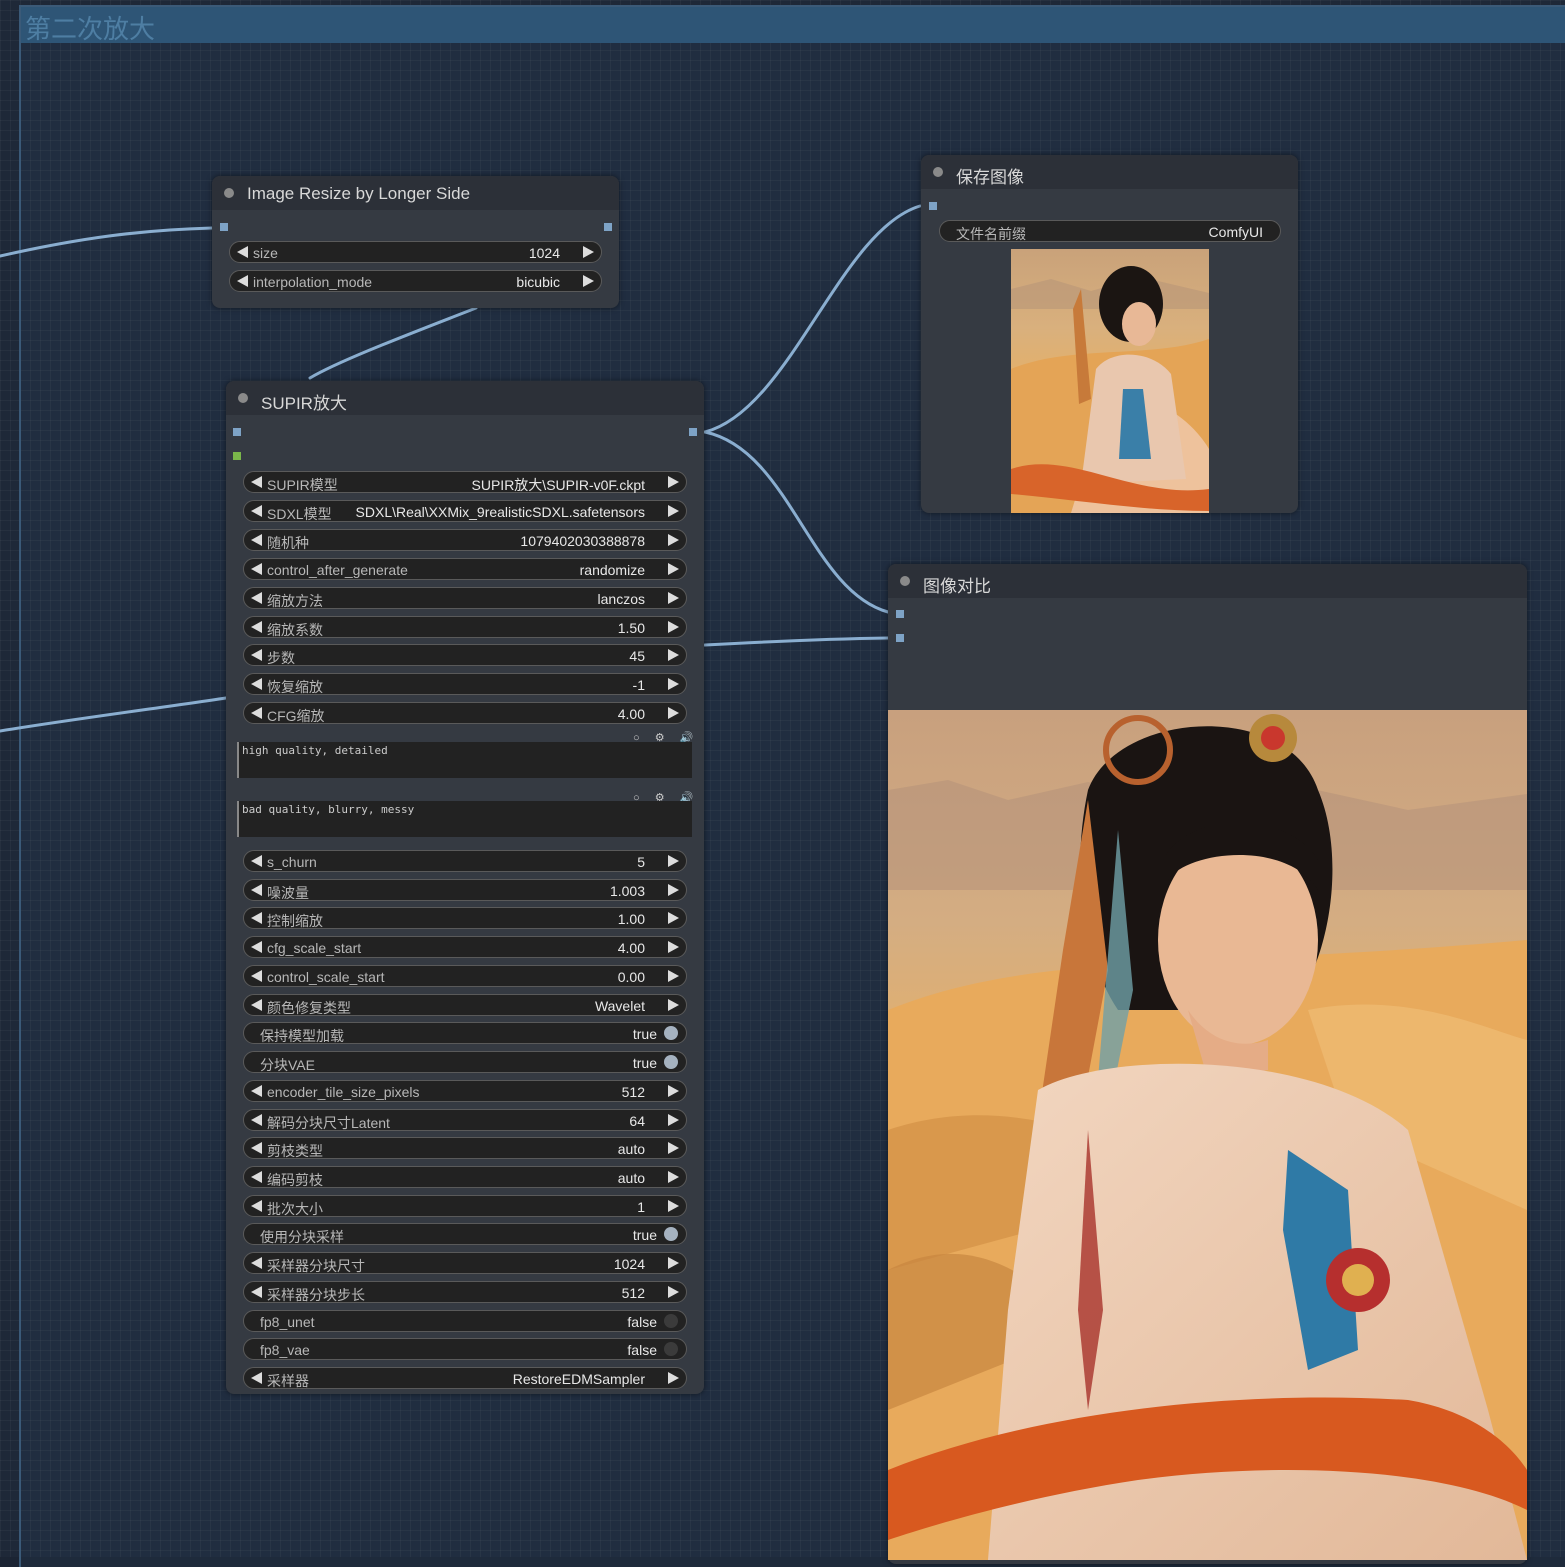  I want to click on node-header: Image Resize by Longer Side, so click(415, 193).